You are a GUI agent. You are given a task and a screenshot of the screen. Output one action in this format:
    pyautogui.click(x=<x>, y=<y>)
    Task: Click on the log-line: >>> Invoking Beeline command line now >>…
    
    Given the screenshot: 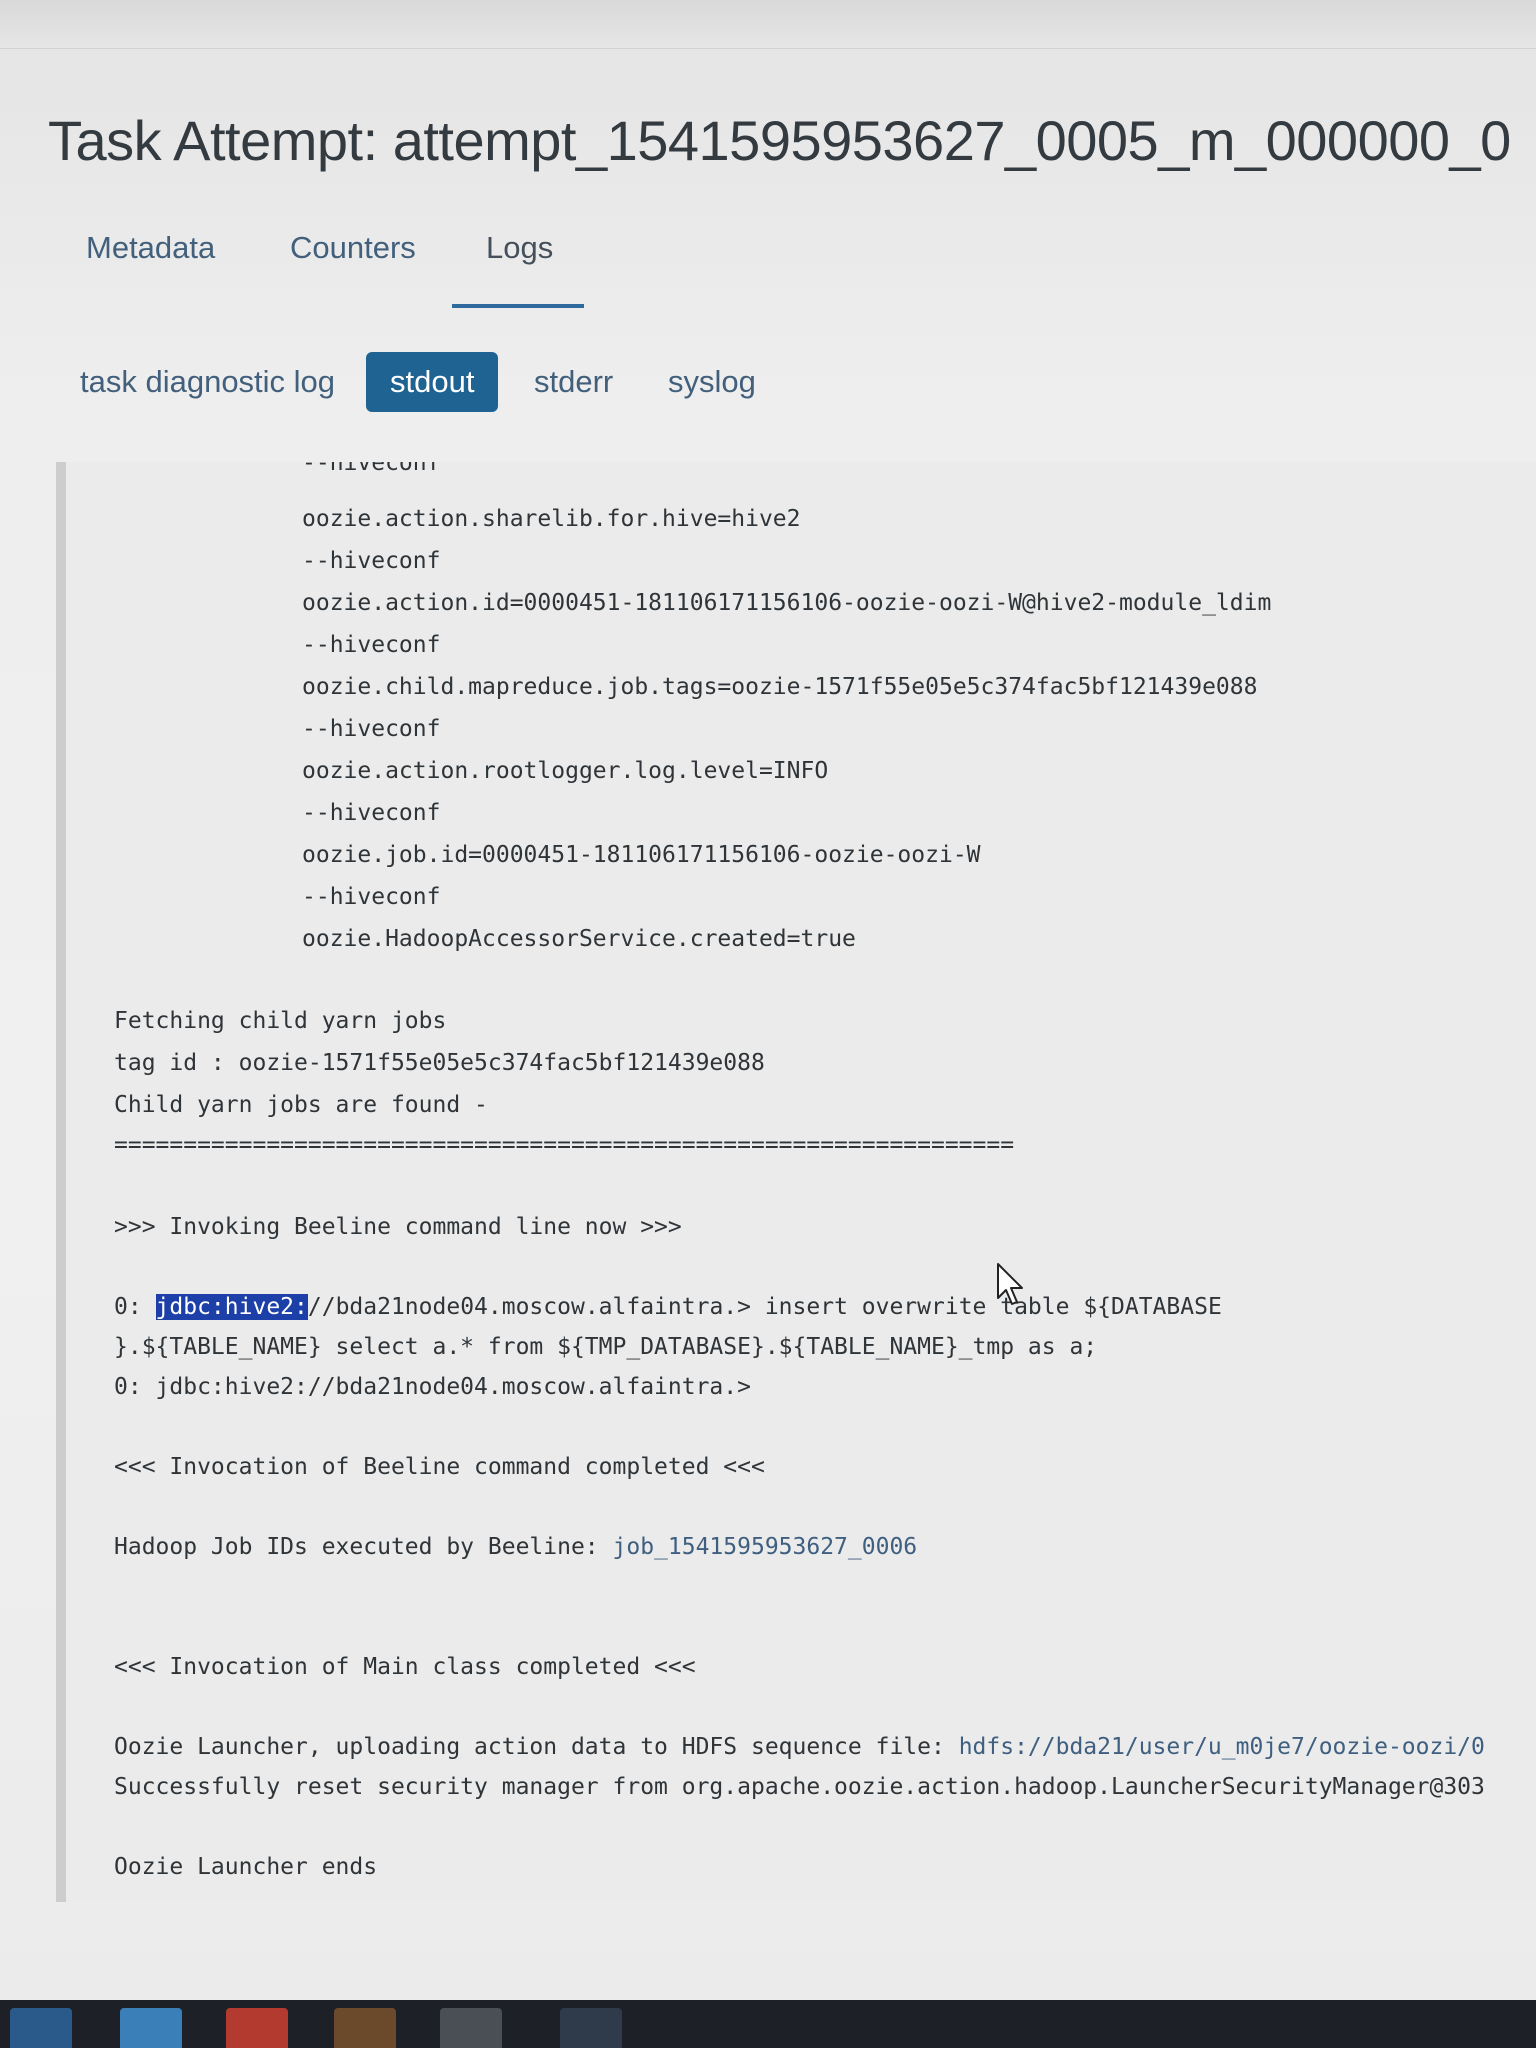 What is the action you would take?
    pyautogui.click(x=398, y=1227)
    